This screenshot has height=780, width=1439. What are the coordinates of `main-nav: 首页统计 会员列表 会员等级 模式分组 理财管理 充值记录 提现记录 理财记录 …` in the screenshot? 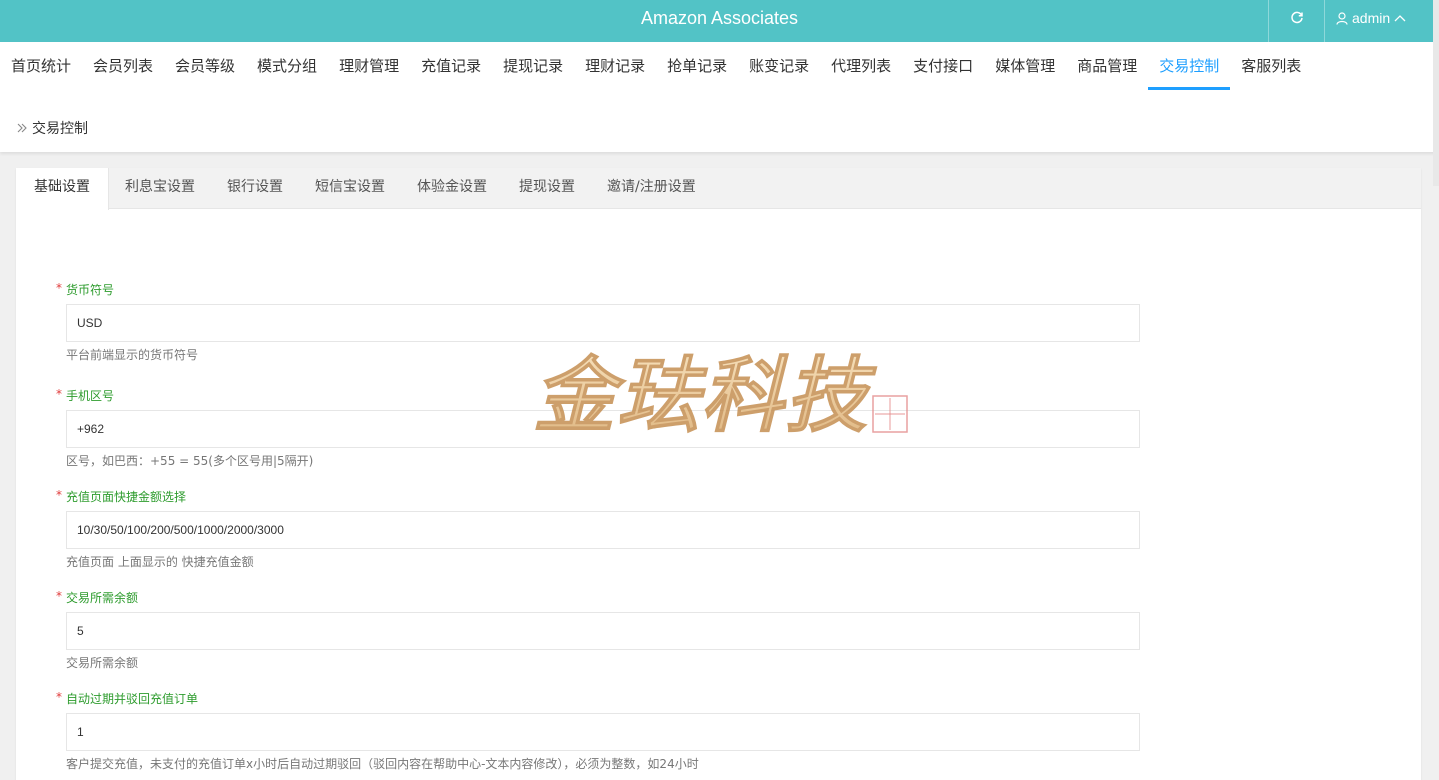 It's located at (656, 66).